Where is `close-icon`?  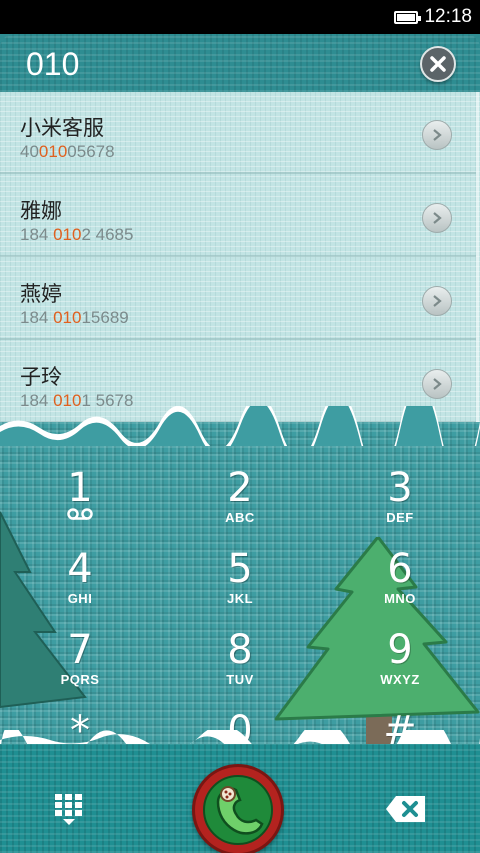
close-icon is located at coordinates (438, 64).